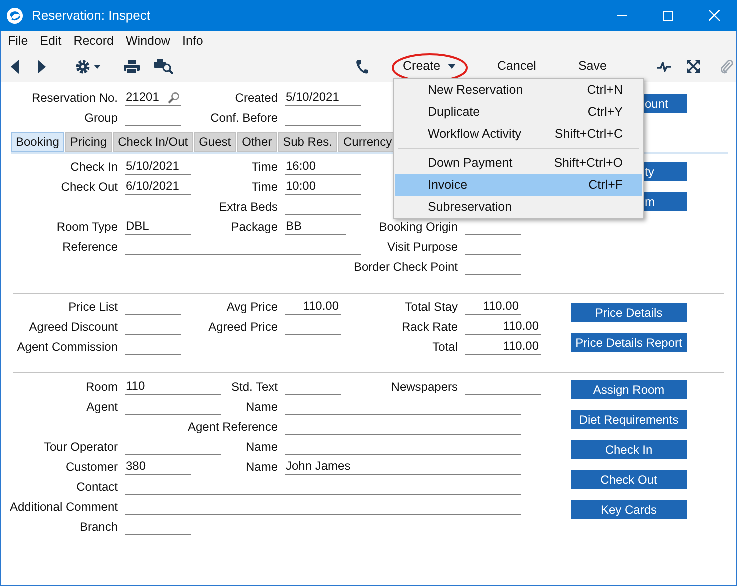 This screenshot has height=586, width=737. I want to click on action-button: Key Cards, so click(629, 509).